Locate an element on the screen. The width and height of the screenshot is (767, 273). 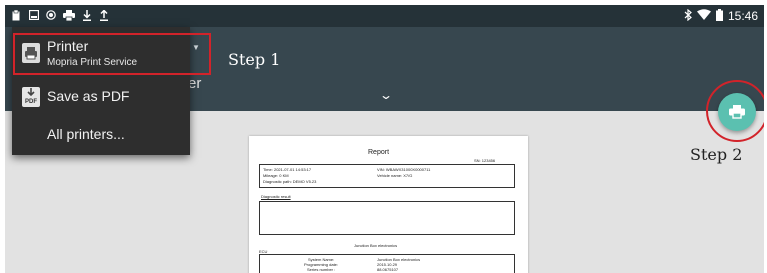
report-series-number-label: Series number : is located at coordinates (321, 269).